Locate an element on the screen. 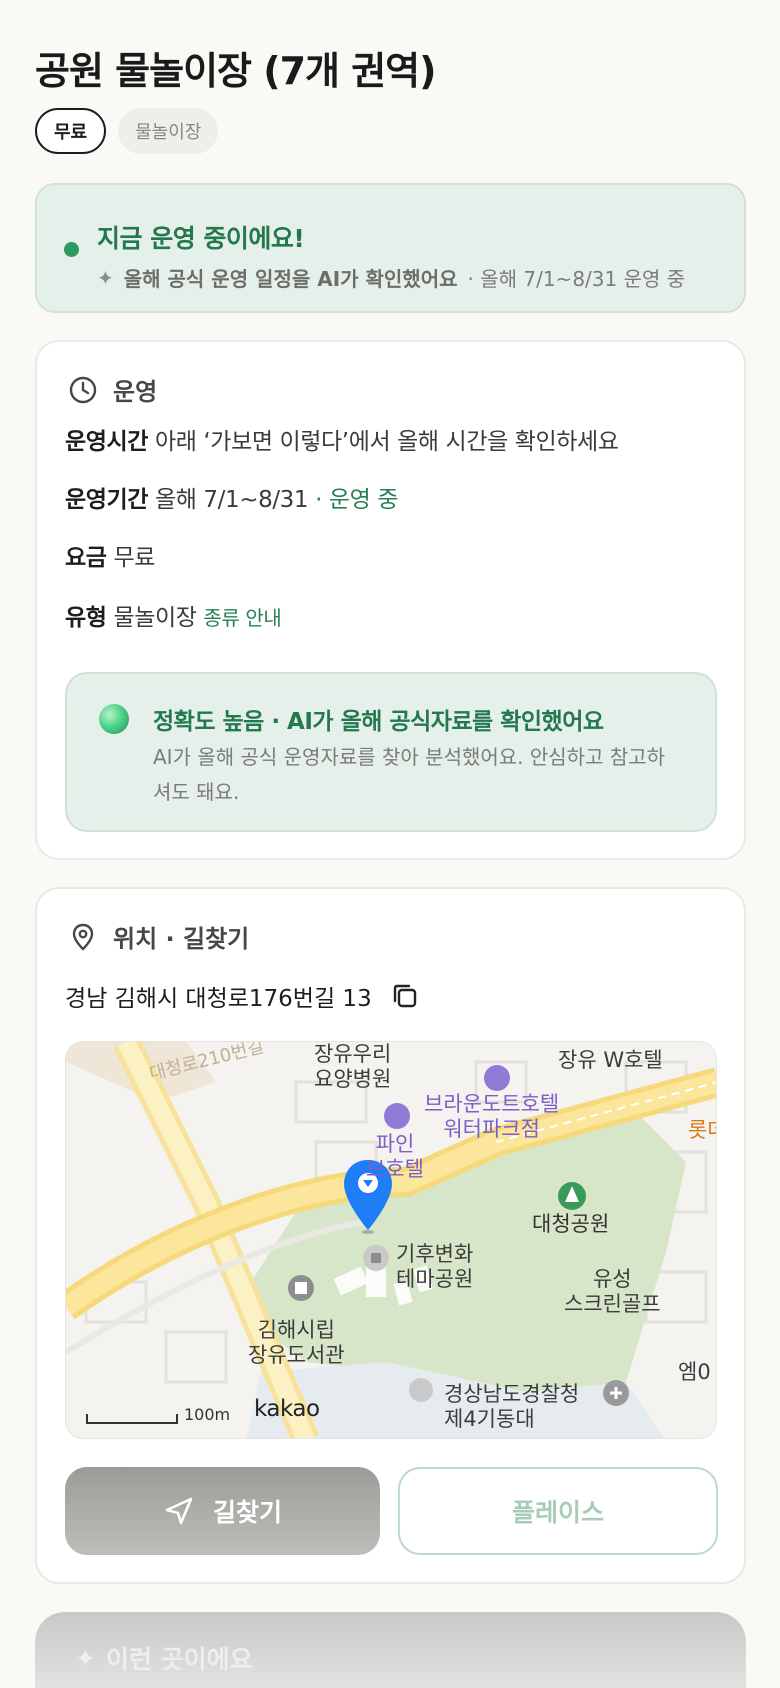  ai-accuracy-title: 정확도 높음 · AI가 올해 공식자료를 확인했어요 is located at coordinates (378, 722).